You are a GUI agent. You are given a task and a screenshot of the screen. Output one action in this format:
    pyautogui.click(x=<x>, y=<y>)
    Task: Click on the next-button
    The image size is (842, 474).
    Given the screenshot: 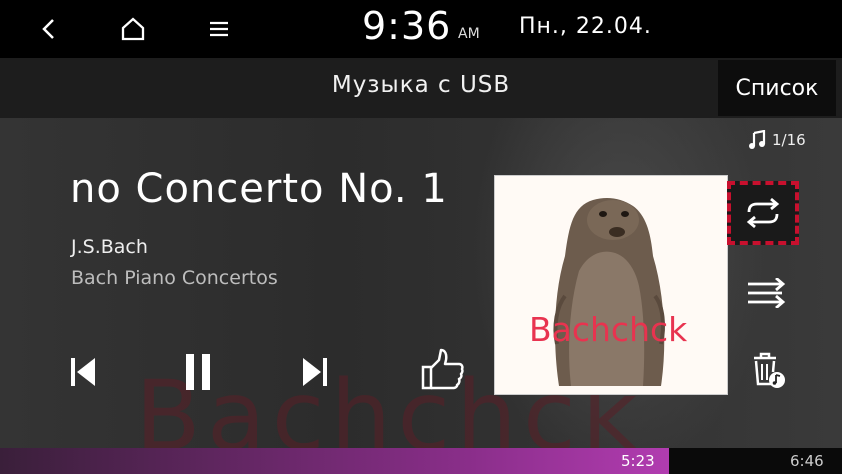 What is the action you would take?
    pyautogui.click(x=315, y=372)
    